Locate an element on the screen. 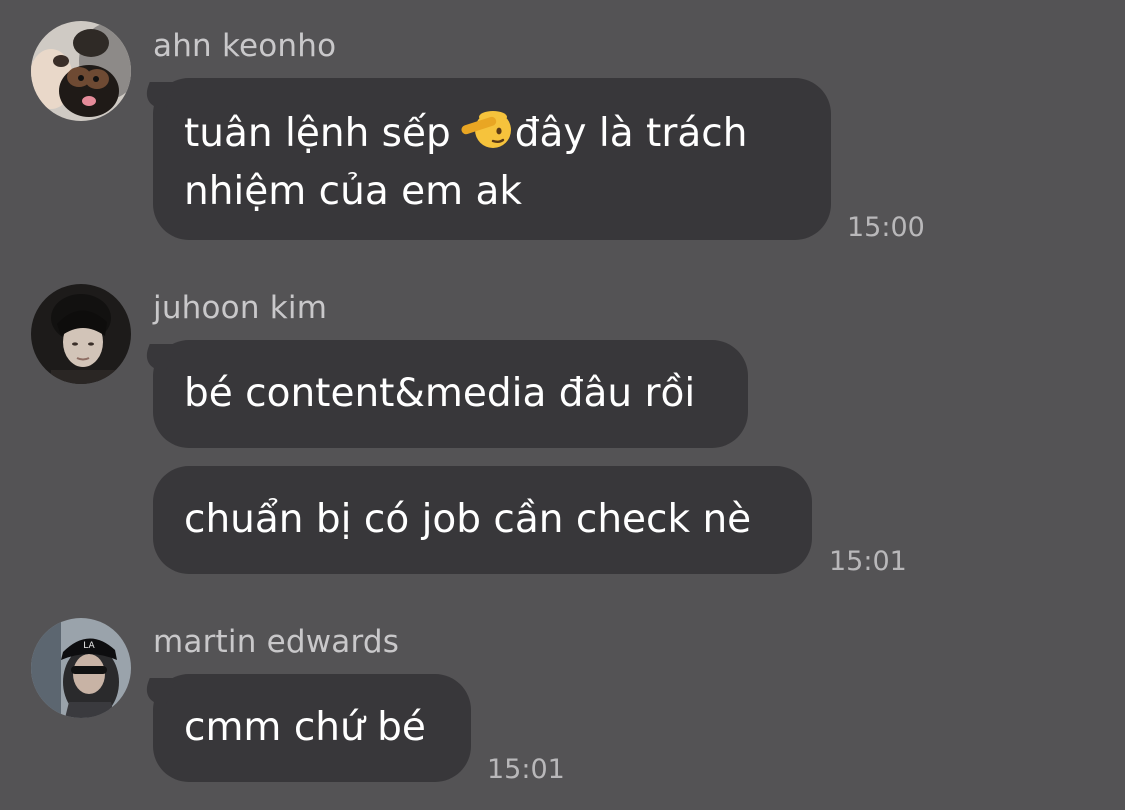  message-text: đây là trách is located at coordinates (631, 133).